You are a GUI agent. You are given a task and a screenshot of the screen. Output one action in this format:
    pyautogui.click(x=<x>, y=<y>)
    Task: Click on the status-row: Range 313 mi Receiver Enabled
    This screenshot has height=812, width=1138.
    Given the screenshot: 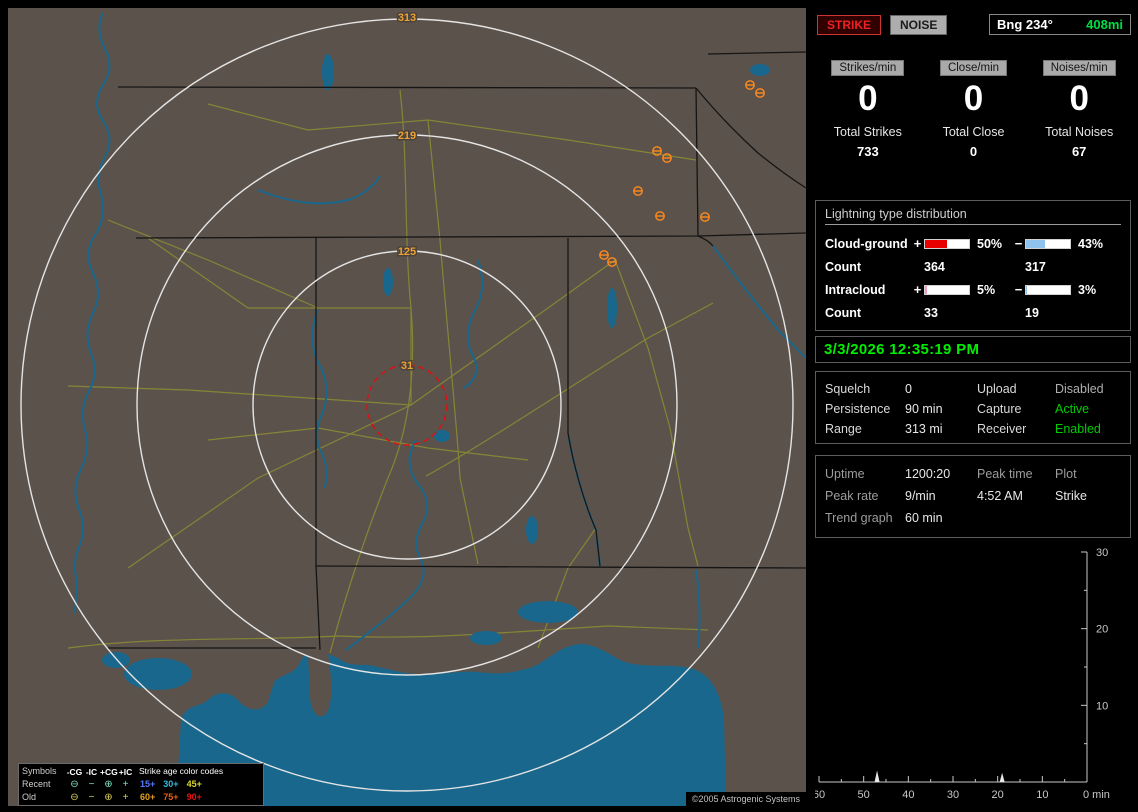 What is the action you would take?
    pyautogui.click(x=973, y=429)
    